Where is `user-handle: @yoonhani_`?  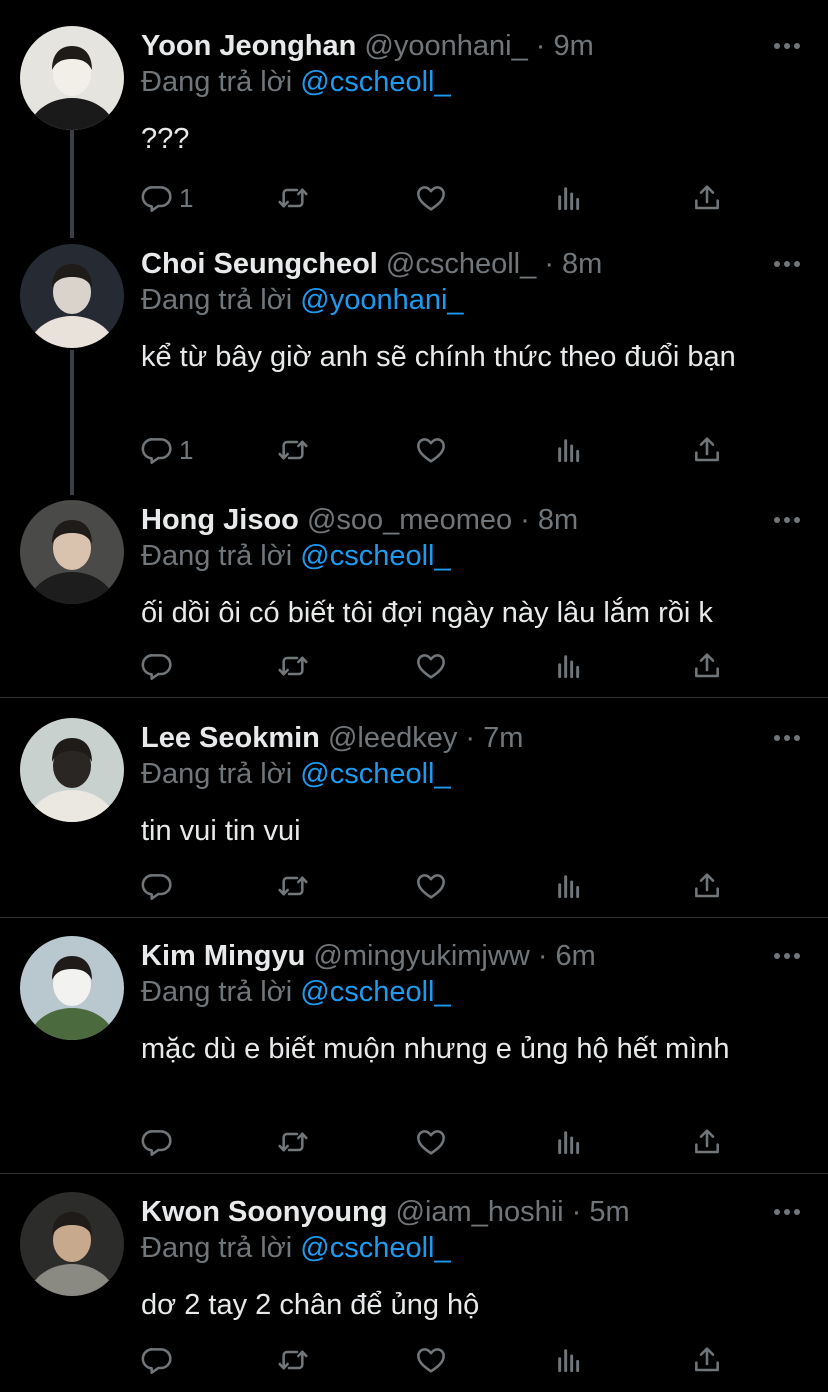
user-handle: @yoonhani_ is located at coordinates (449, 46).